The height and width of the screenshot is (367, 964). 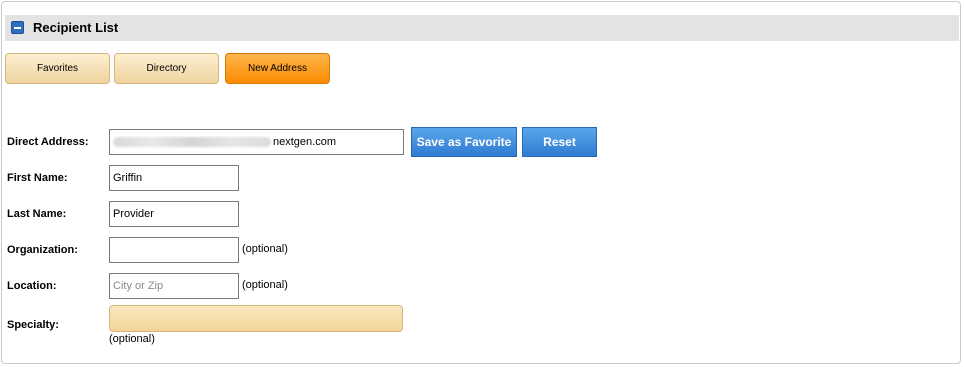 I want to click on specialty-label: Specialty:, so click(x=33, y=325).